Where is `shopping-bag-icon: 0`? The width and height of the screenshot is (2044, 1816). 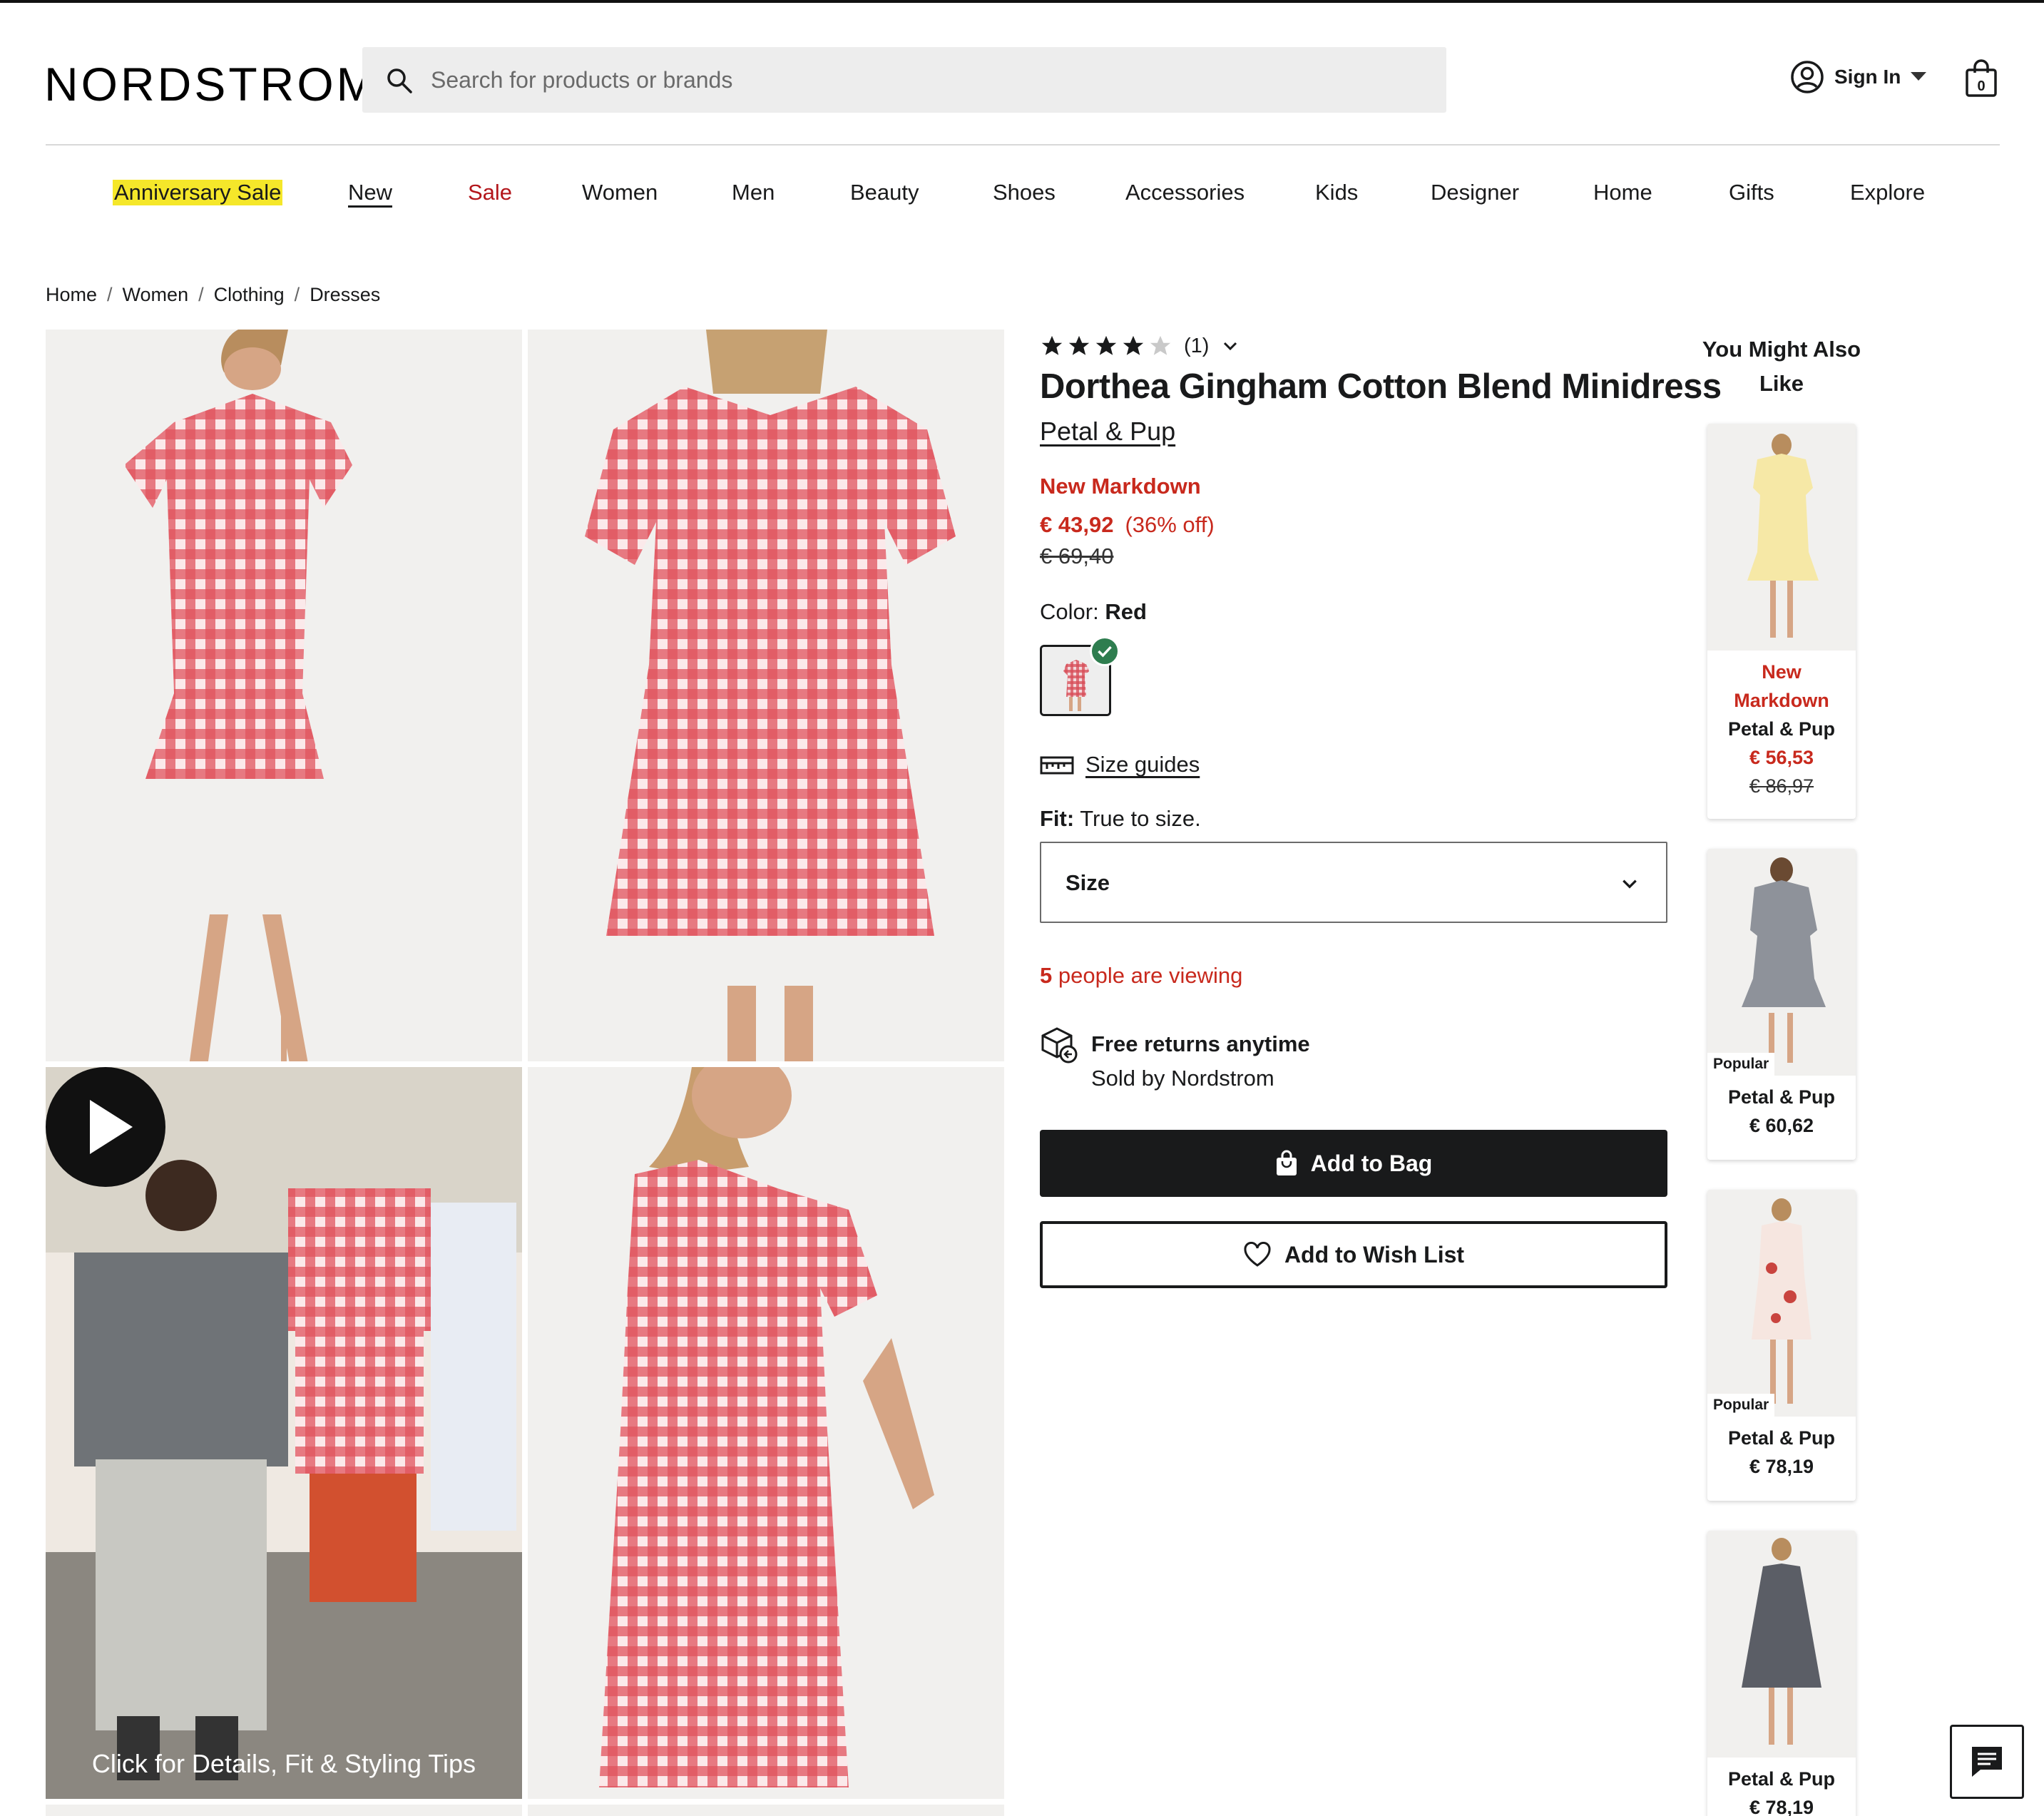 shopping-bag-icon: 0 is located at coordinates (1981, 78).